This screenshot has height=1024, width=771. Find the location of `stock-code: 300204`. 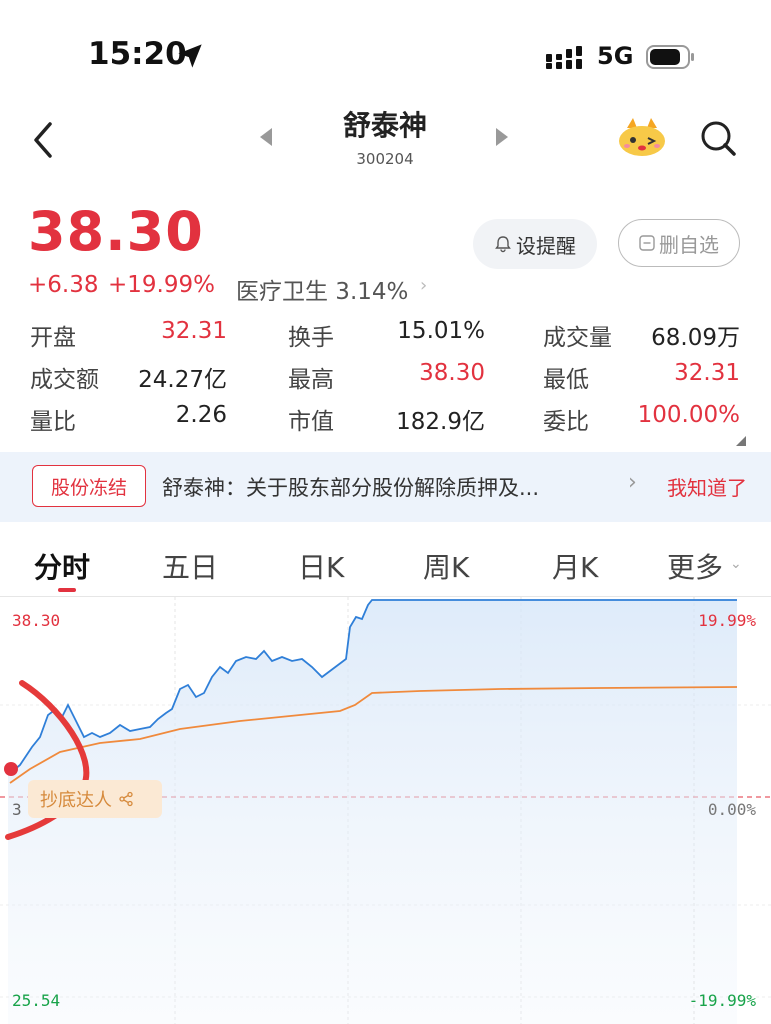

stock-code: 300204 is located at coordinates (385, 159).